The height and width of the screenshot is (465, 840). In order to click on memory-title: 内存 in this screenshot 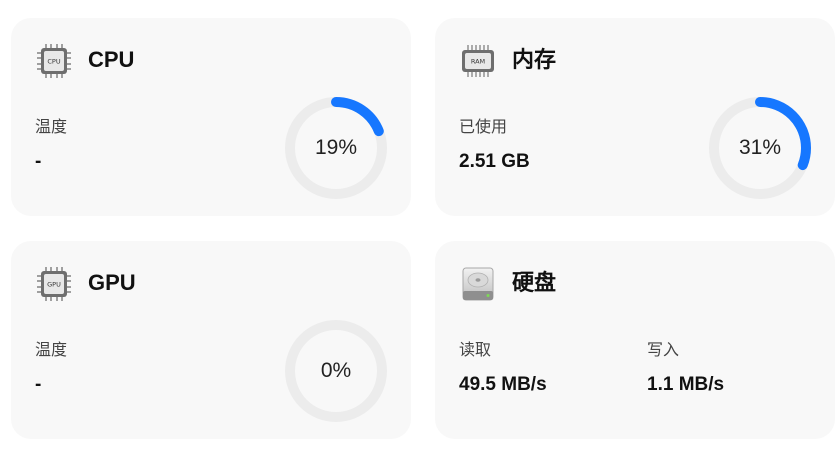, I will do `click(534, 59)`.